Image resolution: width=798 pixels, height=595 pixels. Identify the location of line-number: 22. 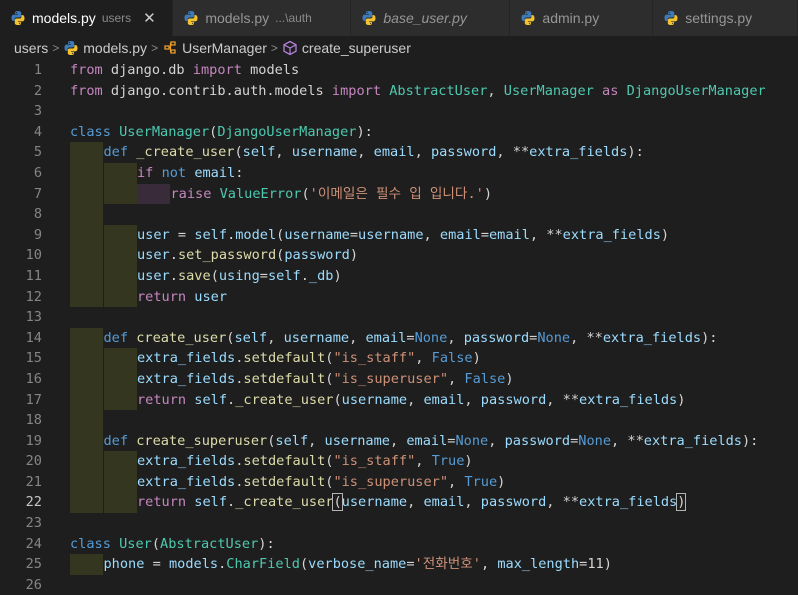
(33, 502).